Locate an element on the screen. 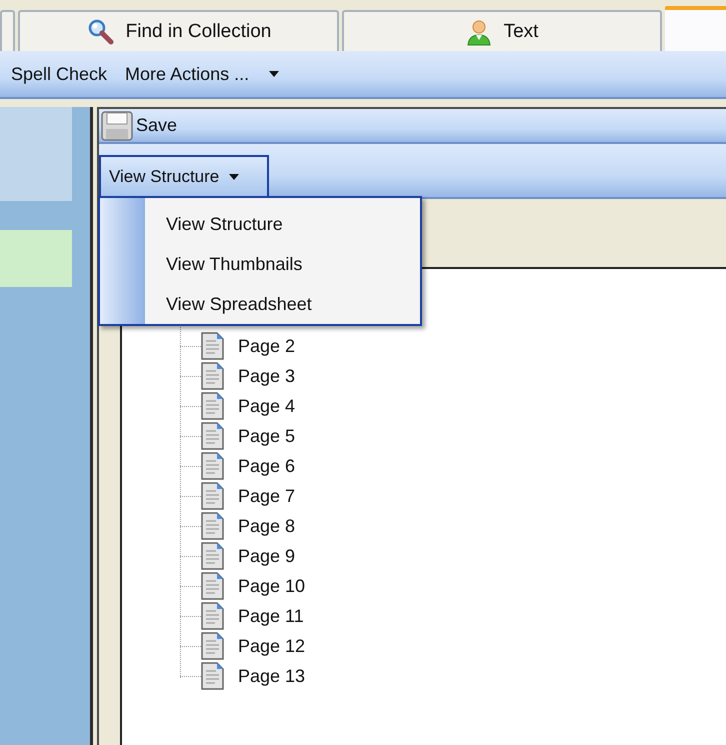 This screenshot has width=726, height=745. menu-item: View Thumbnails is located at coordinates (239, 264).